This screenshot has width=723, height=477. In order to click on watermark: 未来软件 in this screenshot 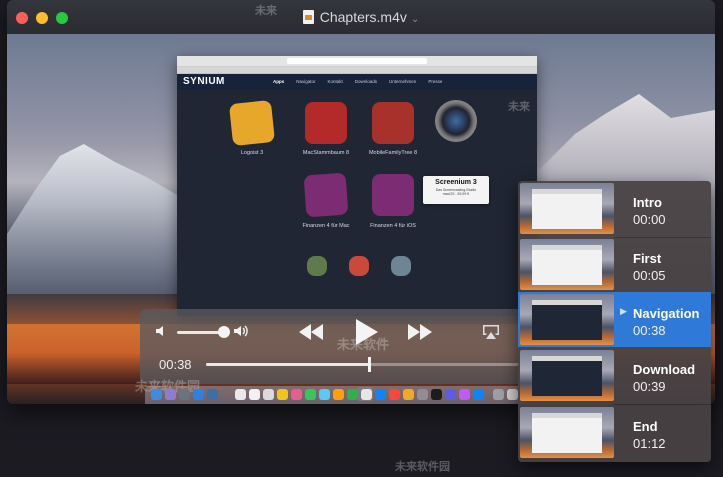, I will do `click(363, 344)`.